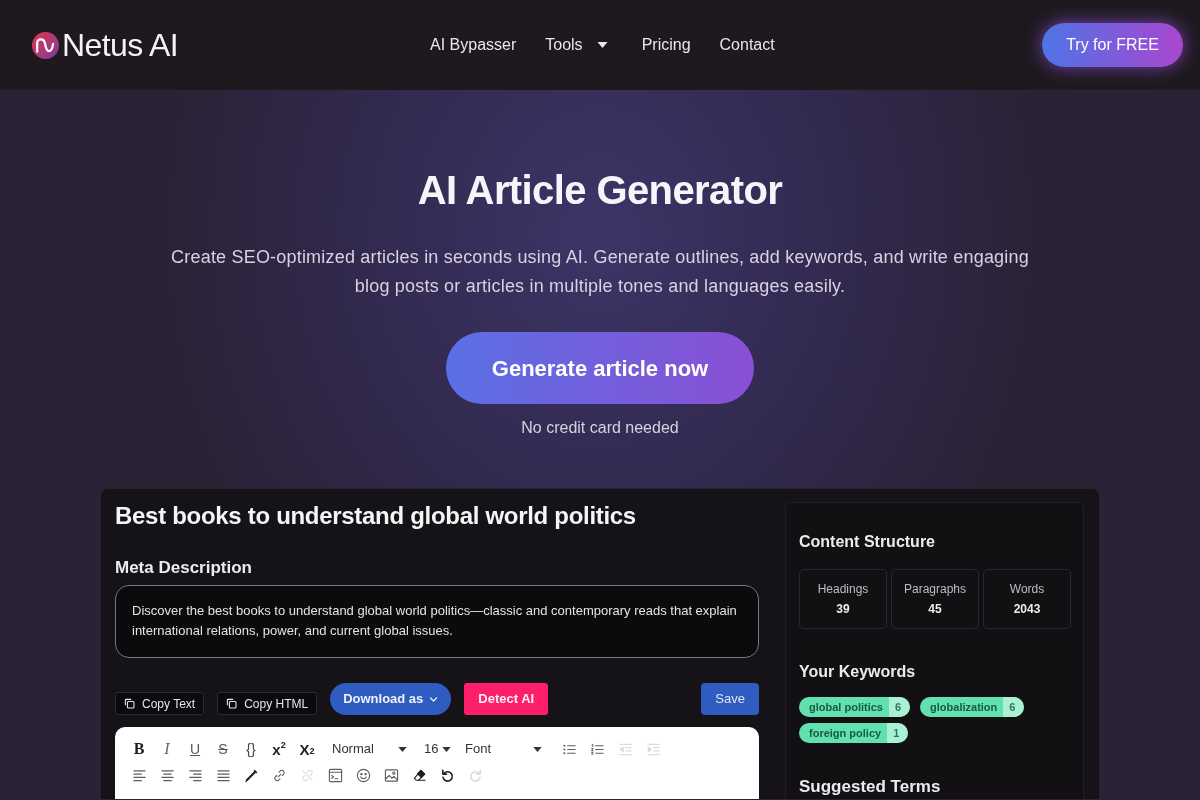  I want to click on keyword-count: 1, so click(898, 733).